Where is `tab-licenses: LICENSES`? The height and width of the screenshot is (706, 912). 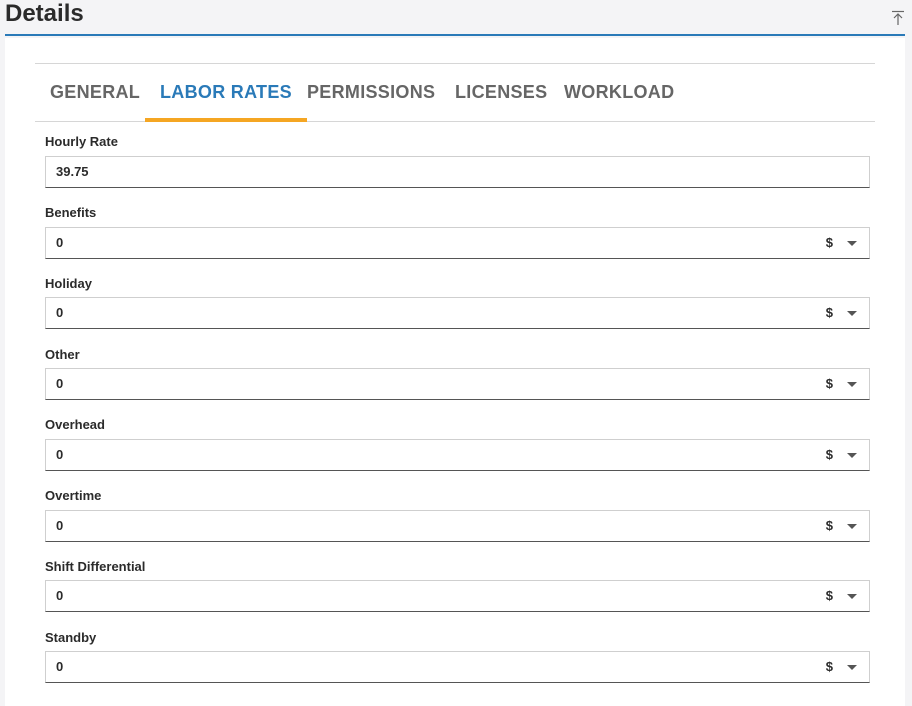 tab-licenses: LICENSES is located at coordinates (501, 93).